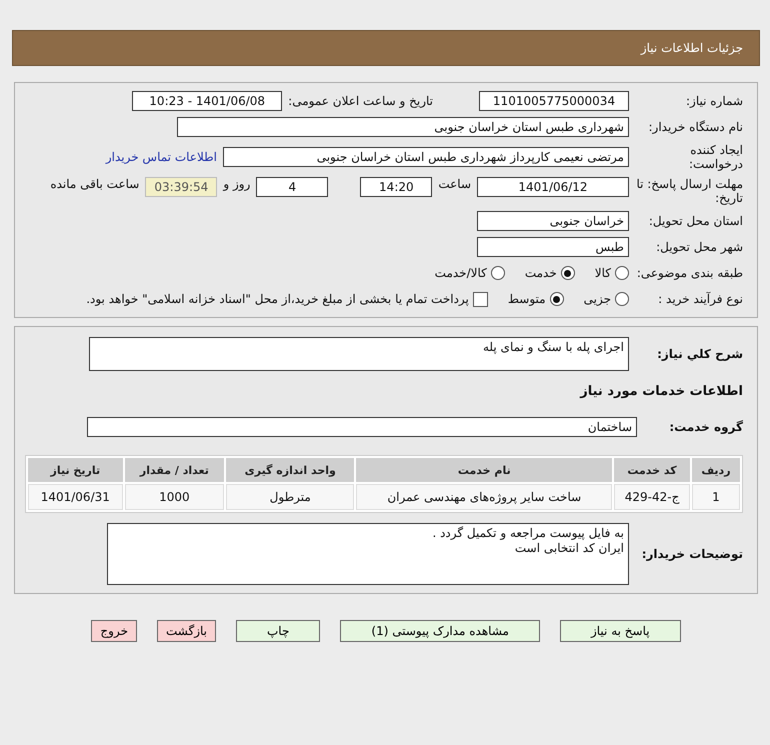  What do you see at coordinates (699, 353) in the screenshot?
I see `field-label: شرح کلي نیاز:` at bounding box center [699, 353].